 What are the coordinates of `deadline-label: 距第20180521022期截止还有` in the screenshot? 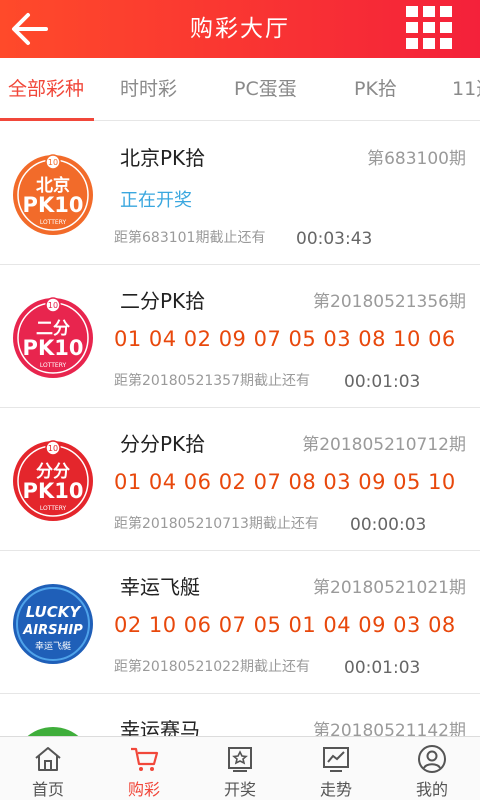 It's located at (212, 667).